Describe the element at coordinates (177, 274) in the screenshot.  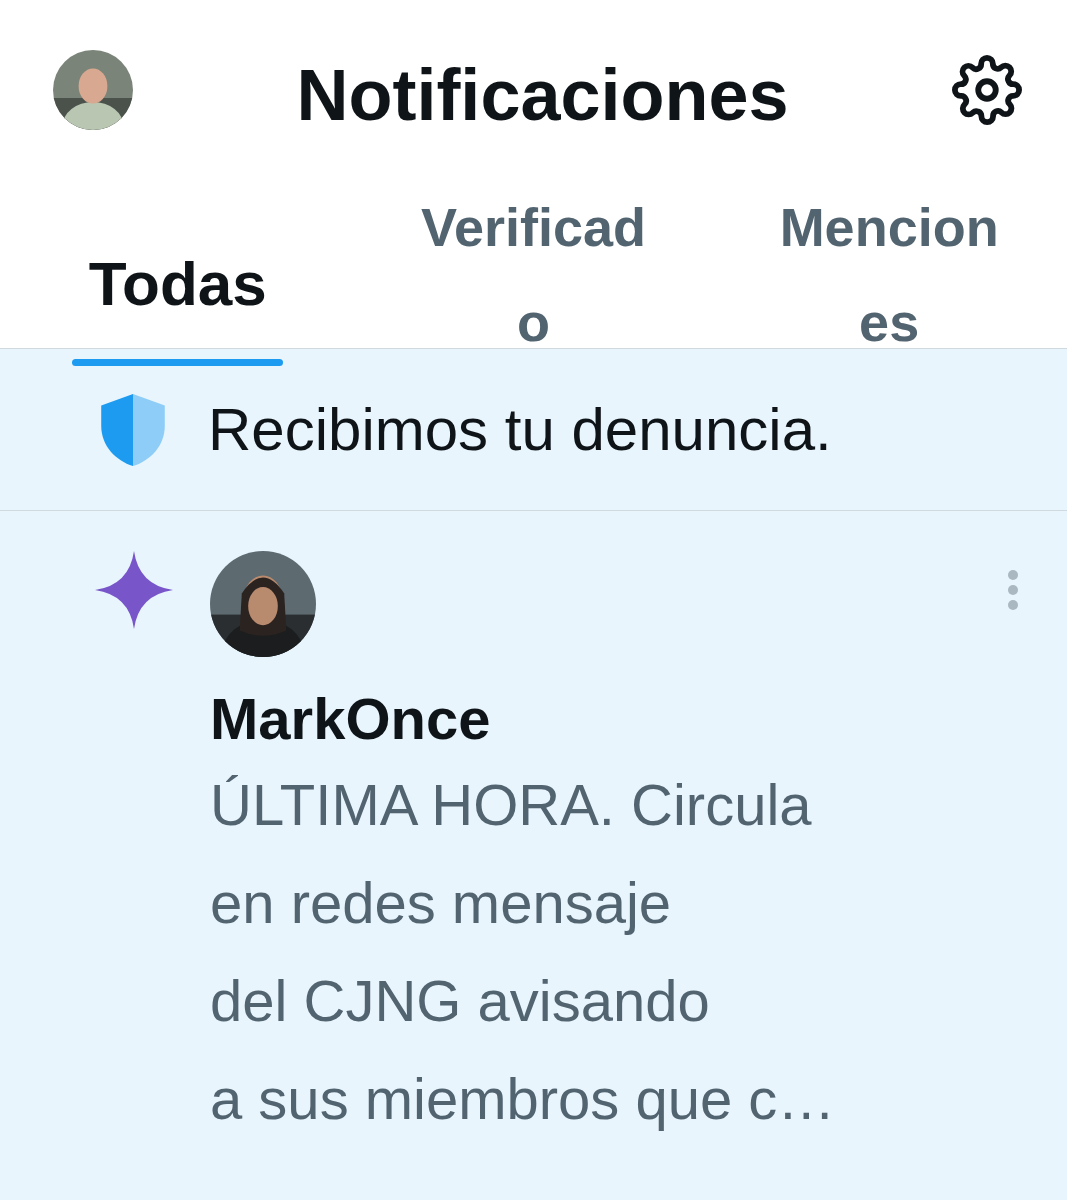
I see `tab: Todas` at that location.